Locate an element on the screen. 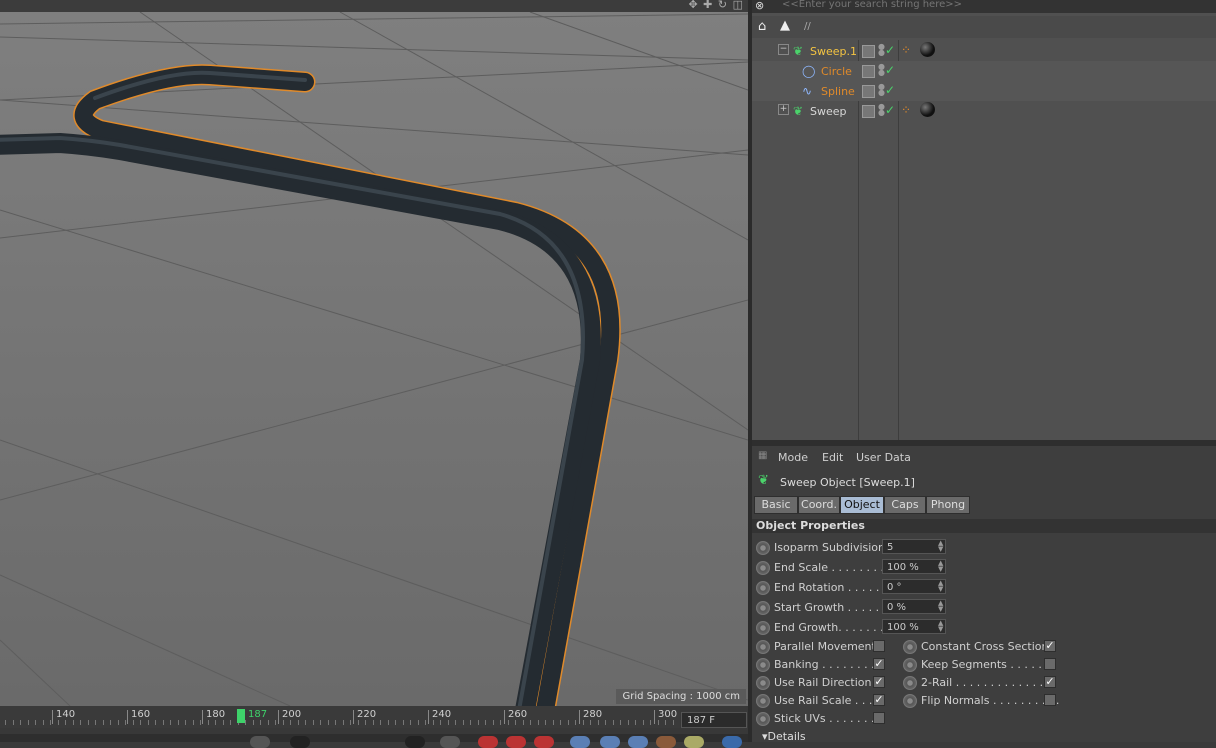 The width and height of the screenshot is (1216, 748). scheme-button is located at coordinates (732, 742).